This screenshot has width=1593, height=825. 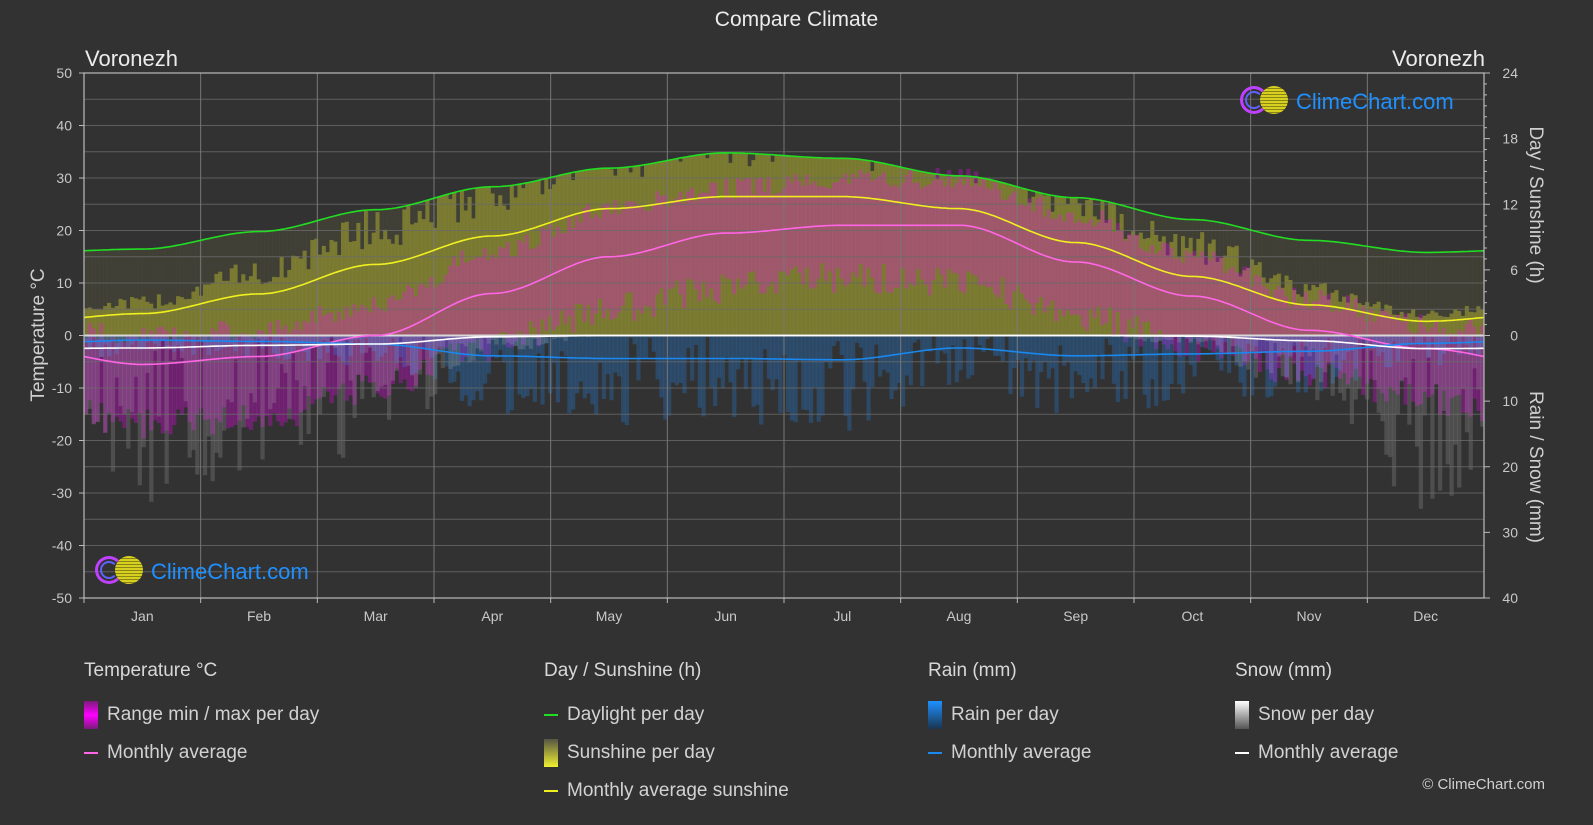 I want to click on brand-text: ClimeChart.com, so click(x=1375, y=101).